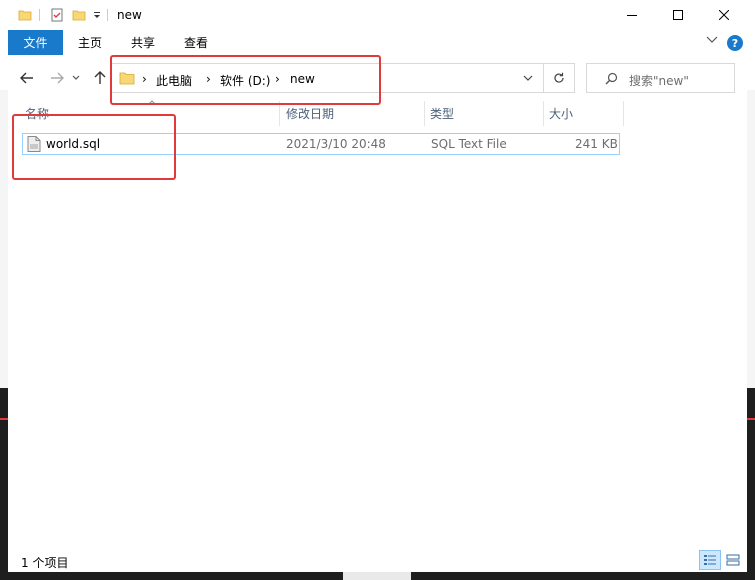 This screenshot has width=755, height=580. What do you see at coordinates (528, 78) in the screenshot?
I see `address-dropdown-icon` at bounding box center [528, 78].